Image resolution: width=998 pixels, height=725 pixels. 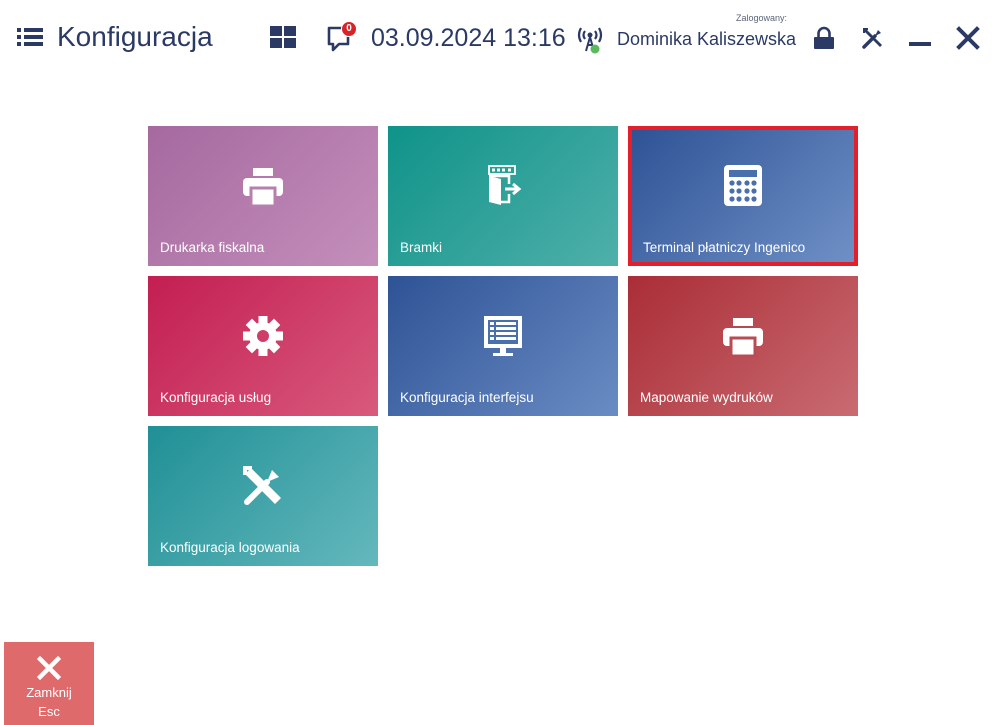 What do you see at coordinates (743, 185) in the screenshot?
I see `calculator-icon` at bounding box center [743, 185].